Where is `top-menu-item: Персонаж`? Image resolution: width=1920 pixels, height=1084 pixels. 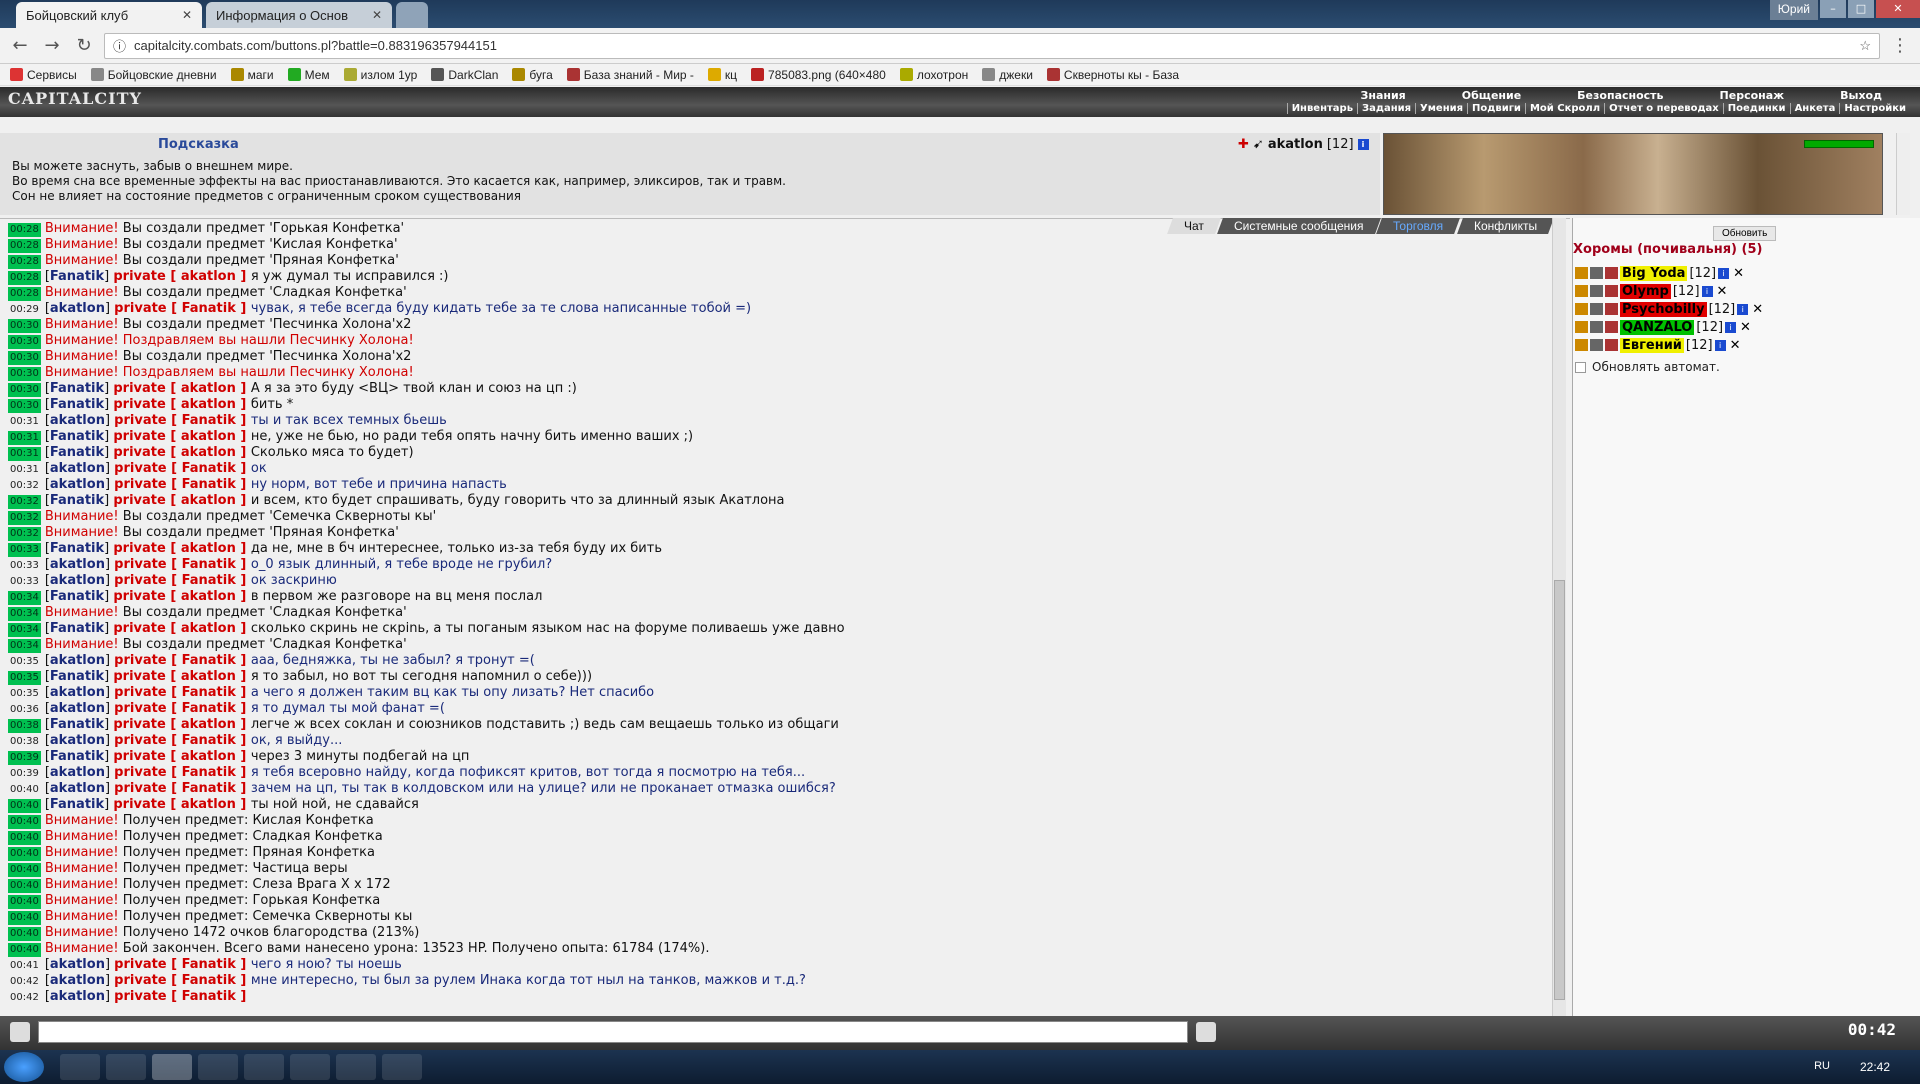 top-menu-item: Персонаж is located at coordinates (1752, 95).